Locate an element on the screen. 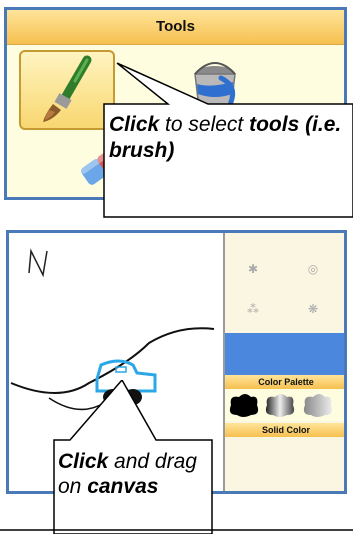  brush-tool-button is located at coordinates (67, 90).